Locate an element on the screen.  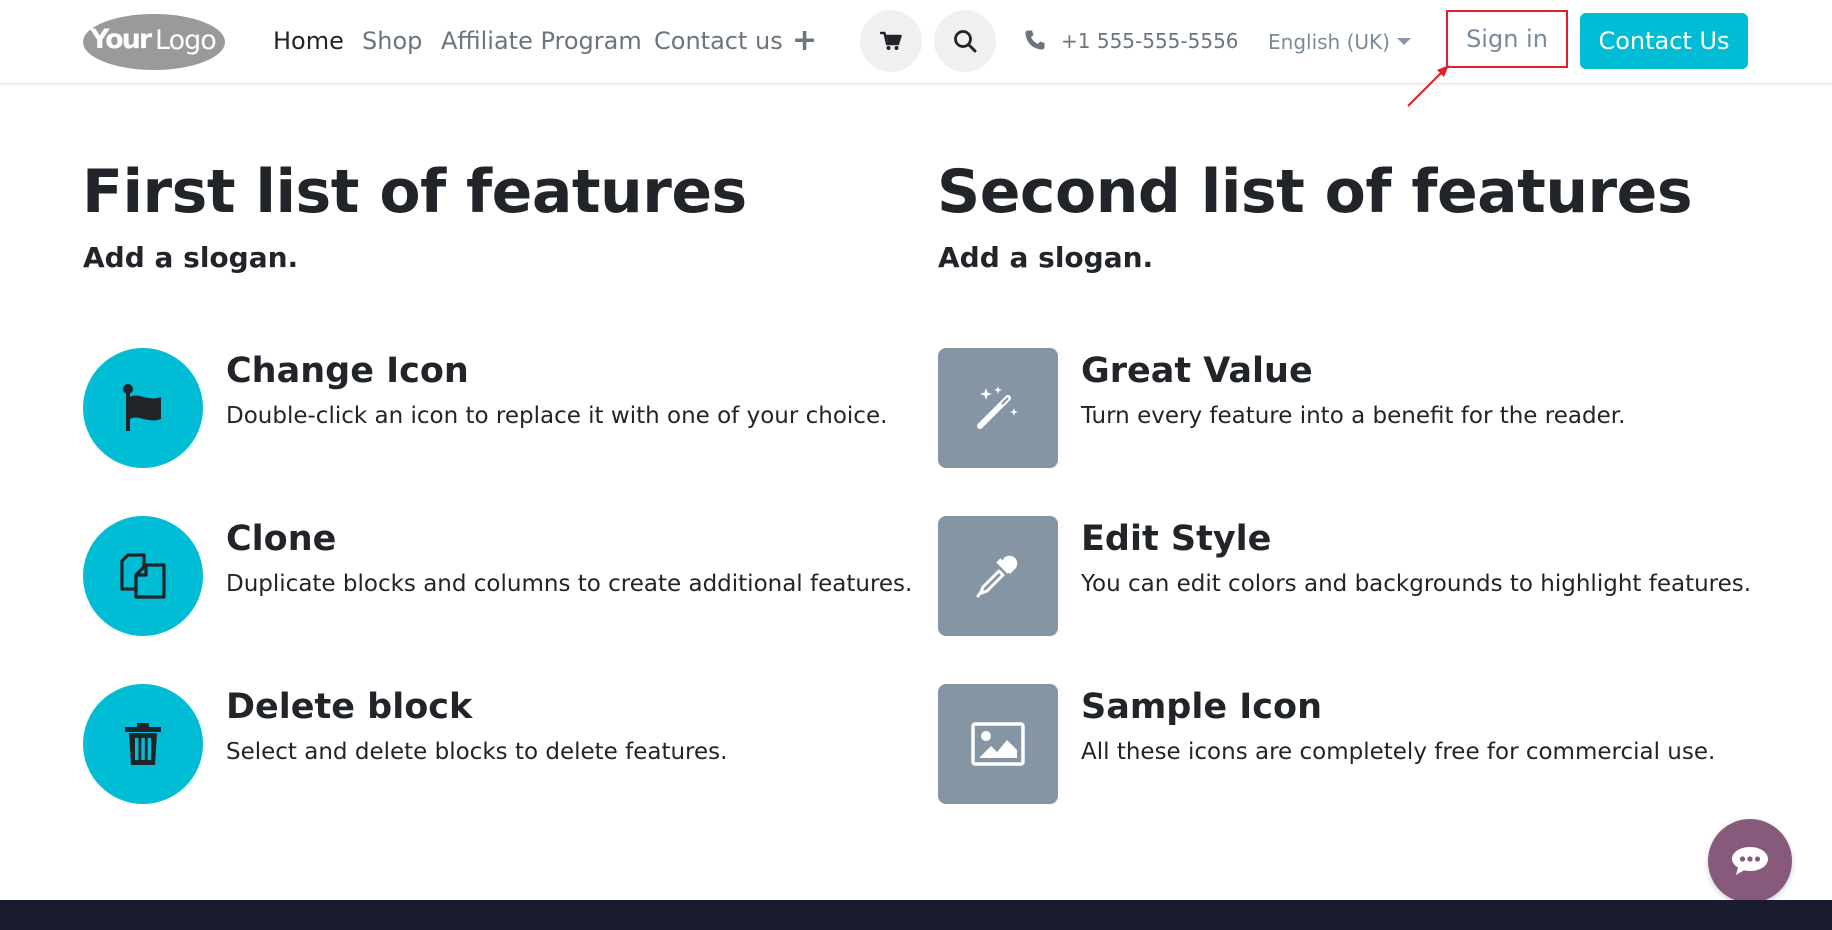
section-title-second: Second list of features is located at coordinates (1315, 192).